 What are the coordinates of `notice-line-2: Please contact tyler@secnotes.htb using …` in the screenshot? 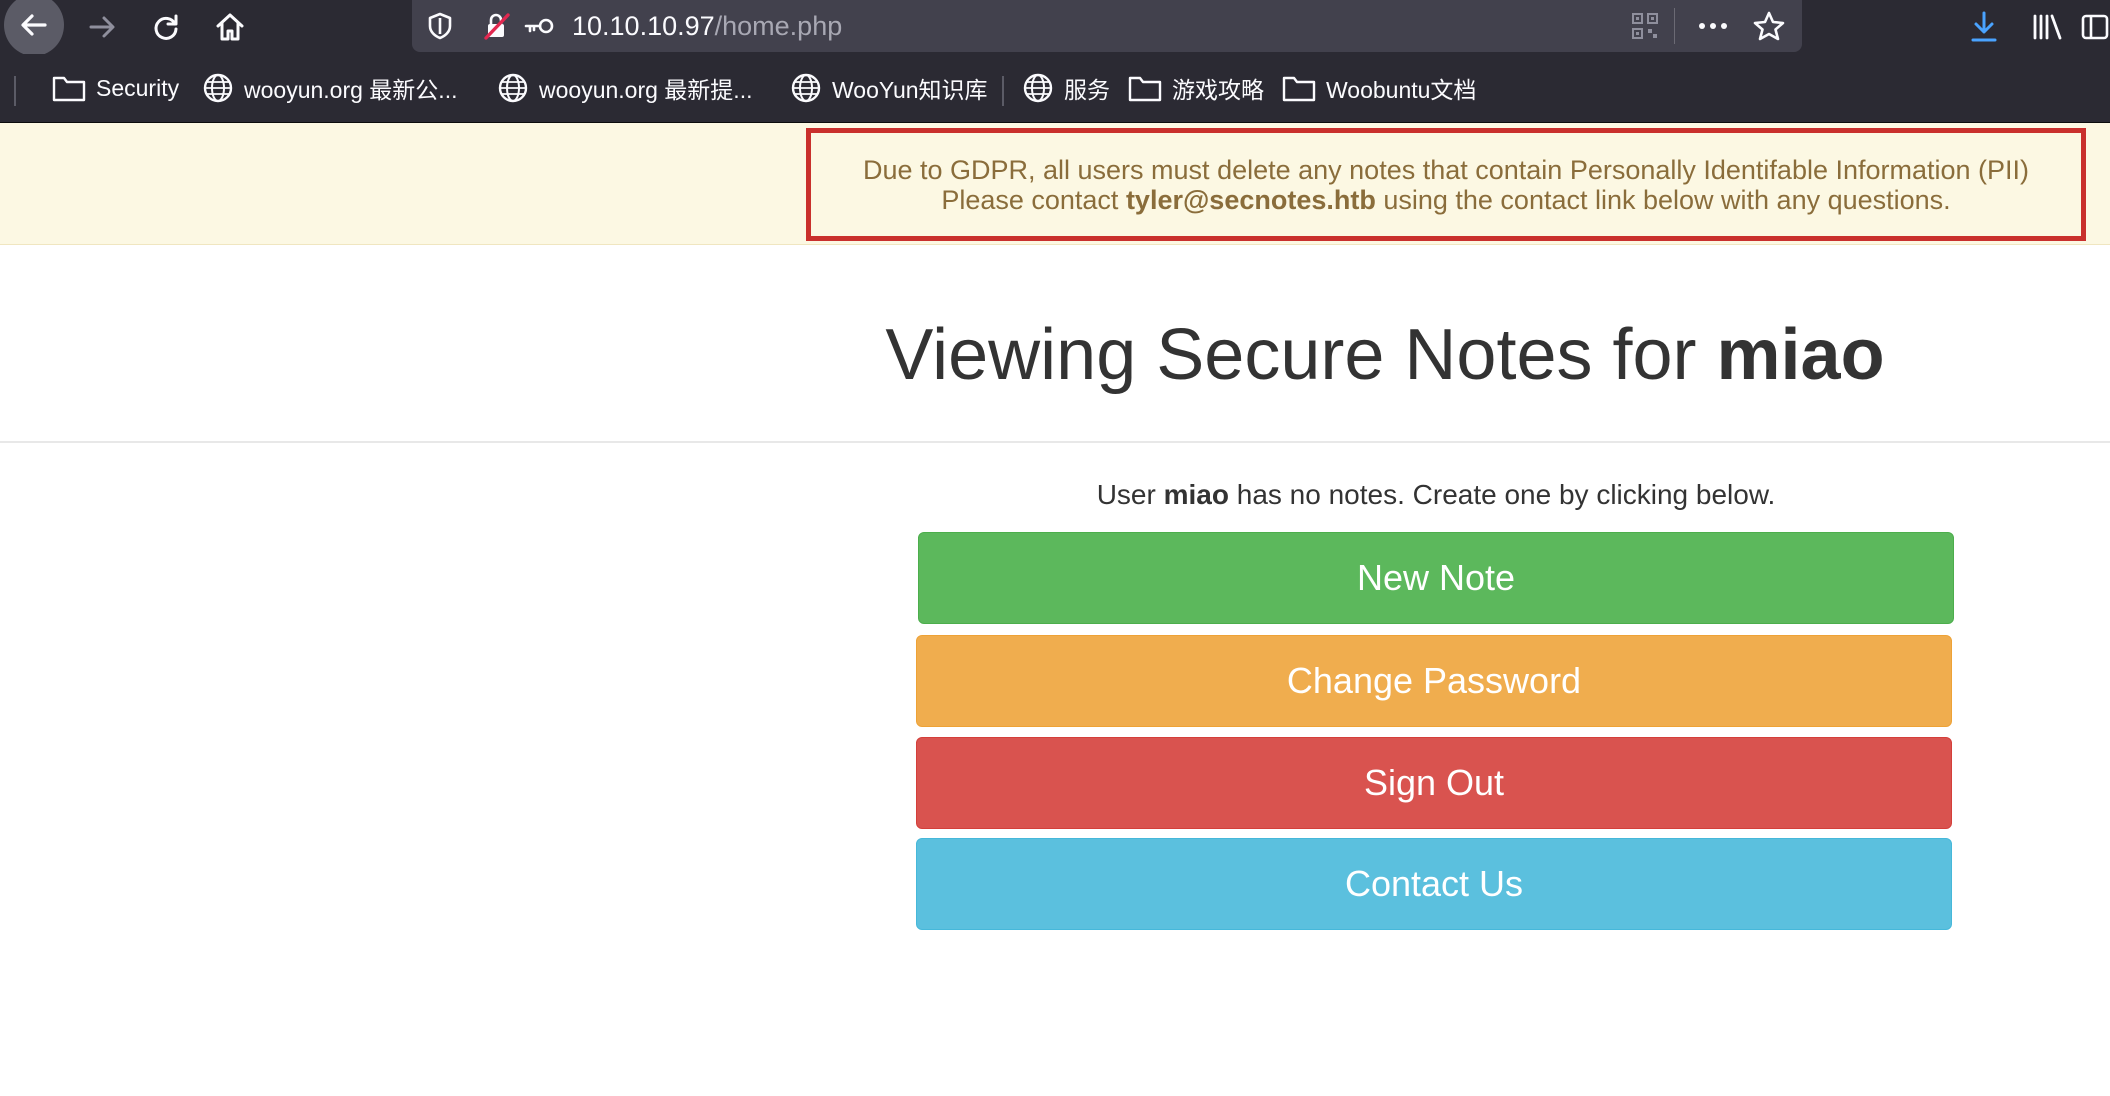 It's located at (1445, 200).